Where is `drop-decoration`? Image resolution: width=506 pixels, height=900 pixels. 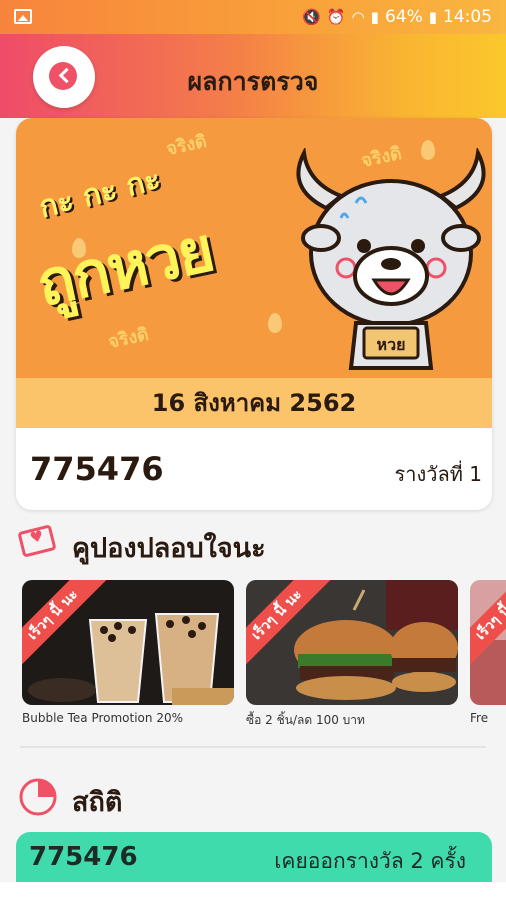
drop-decoration is located at coordinates (275, 323).